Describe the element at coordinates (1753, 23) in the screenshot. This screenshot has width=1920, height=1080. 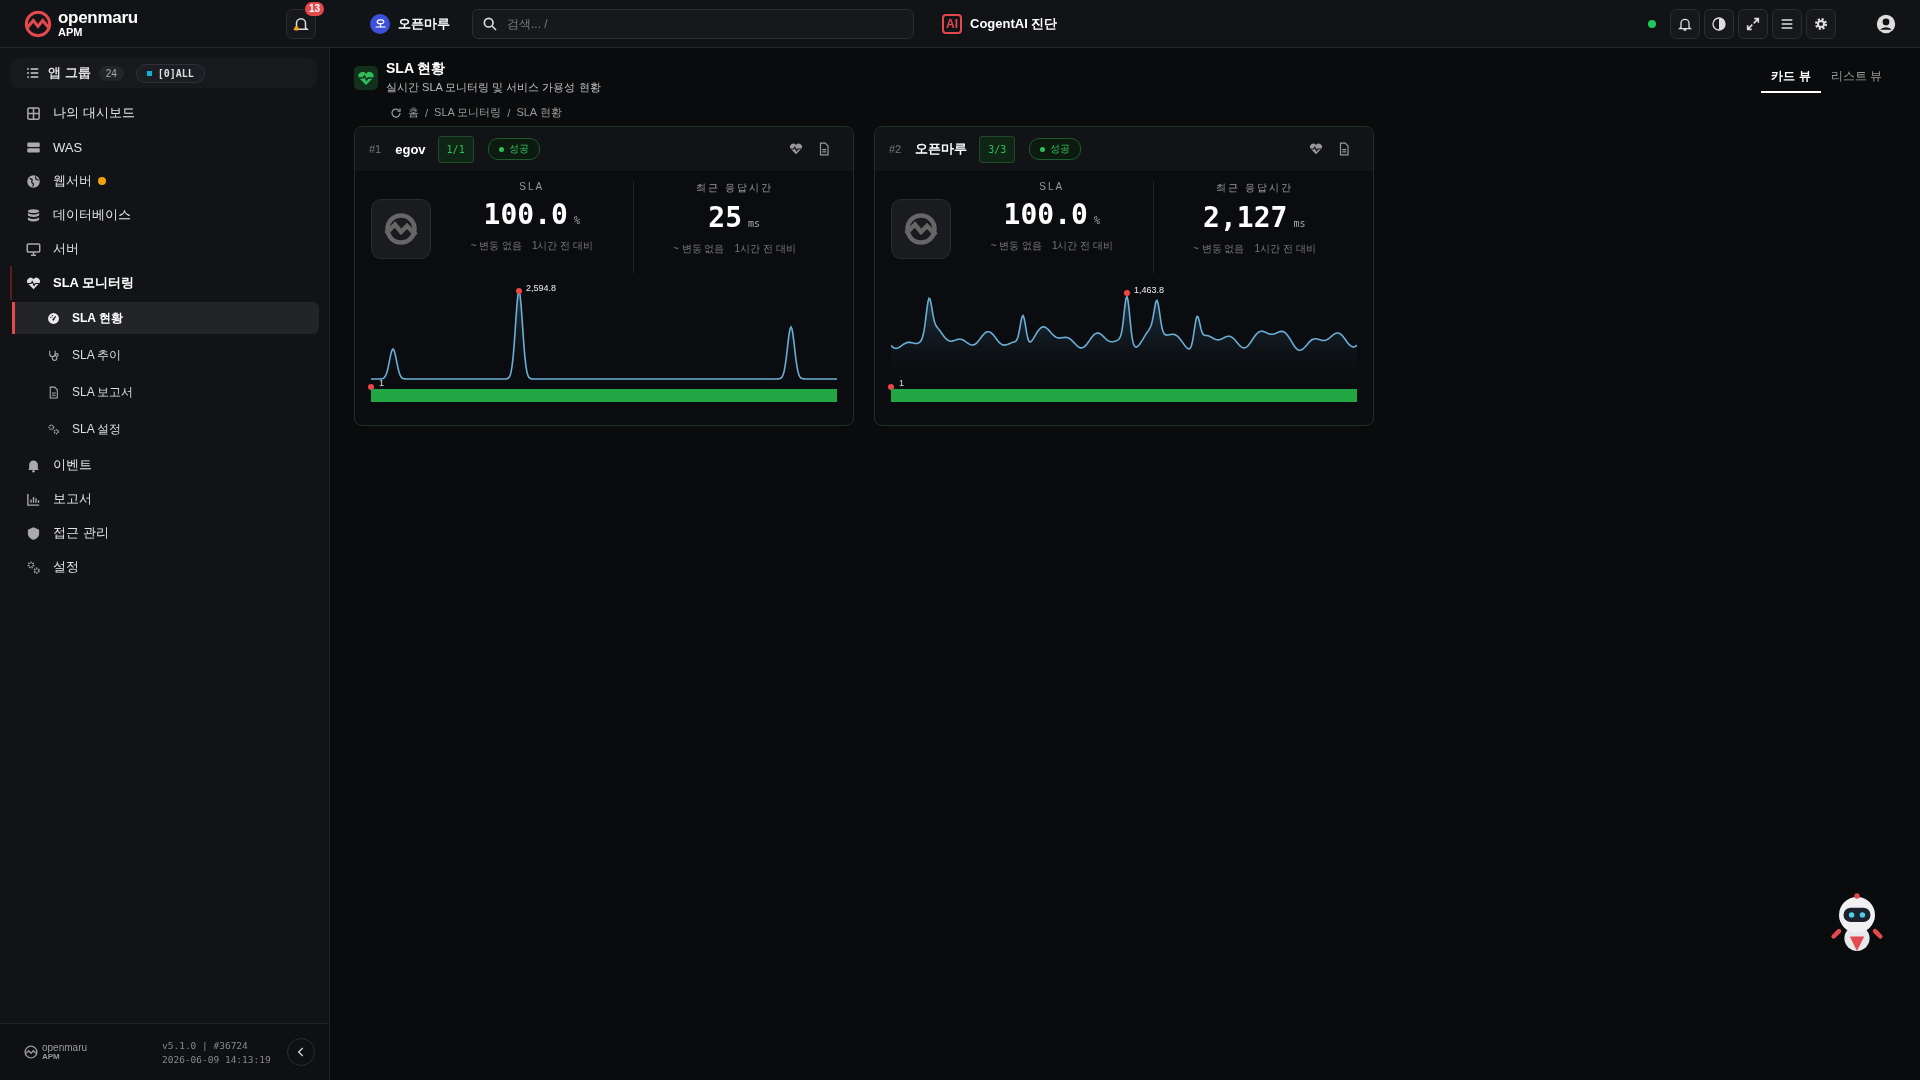
I see `fullscreen-button` at that location.